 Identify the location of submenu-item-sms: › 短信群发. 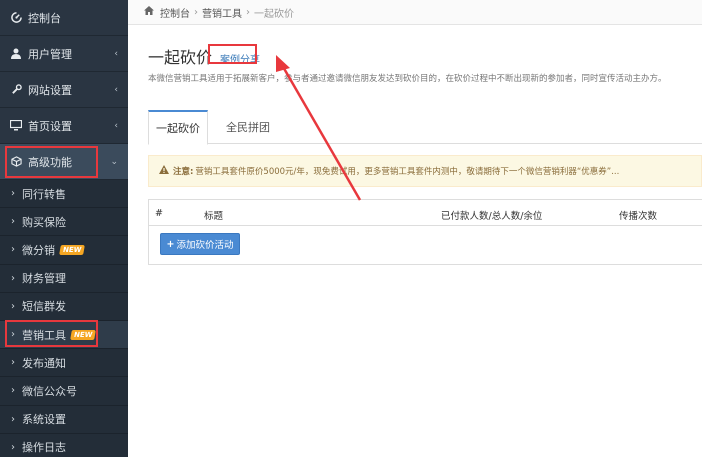
(64, 307).